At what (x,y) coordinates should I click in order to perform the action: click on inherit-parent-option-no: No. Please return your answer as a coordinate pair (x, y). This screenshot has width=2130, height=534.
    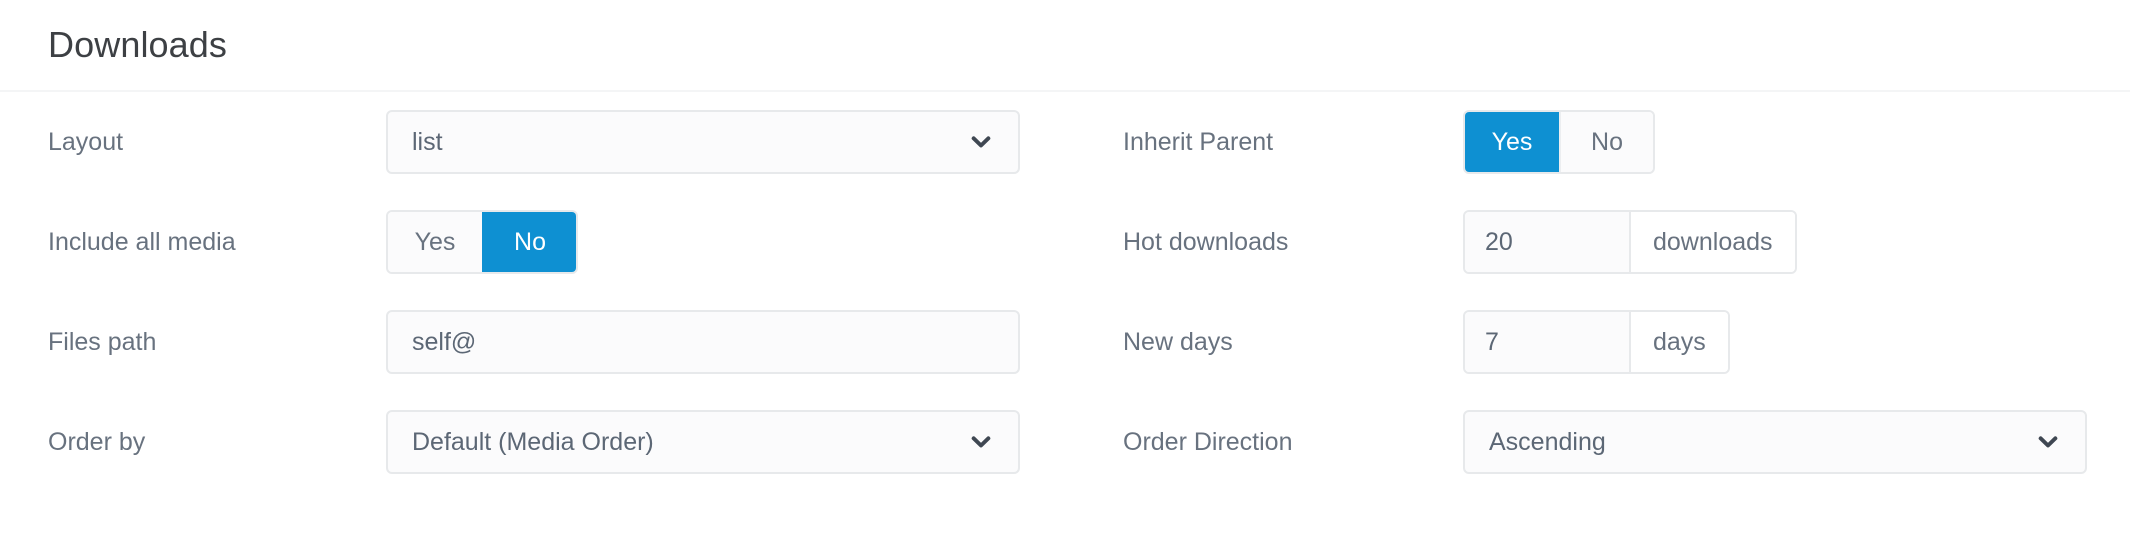
    Looking at the image, I should click on (1606, 142).